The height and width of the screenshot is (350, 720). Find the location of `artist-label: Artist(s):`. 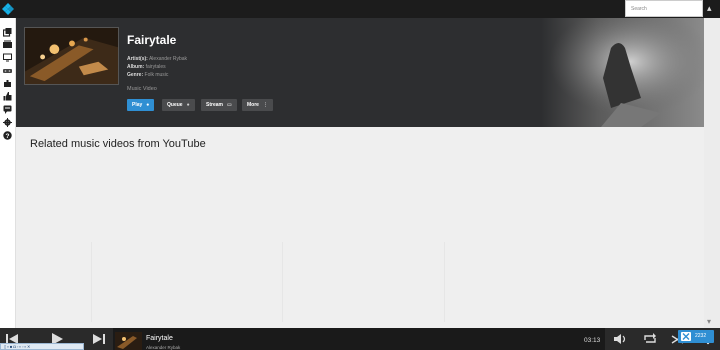

artist-label: Artist(s): is located at coordinates (137, 59).